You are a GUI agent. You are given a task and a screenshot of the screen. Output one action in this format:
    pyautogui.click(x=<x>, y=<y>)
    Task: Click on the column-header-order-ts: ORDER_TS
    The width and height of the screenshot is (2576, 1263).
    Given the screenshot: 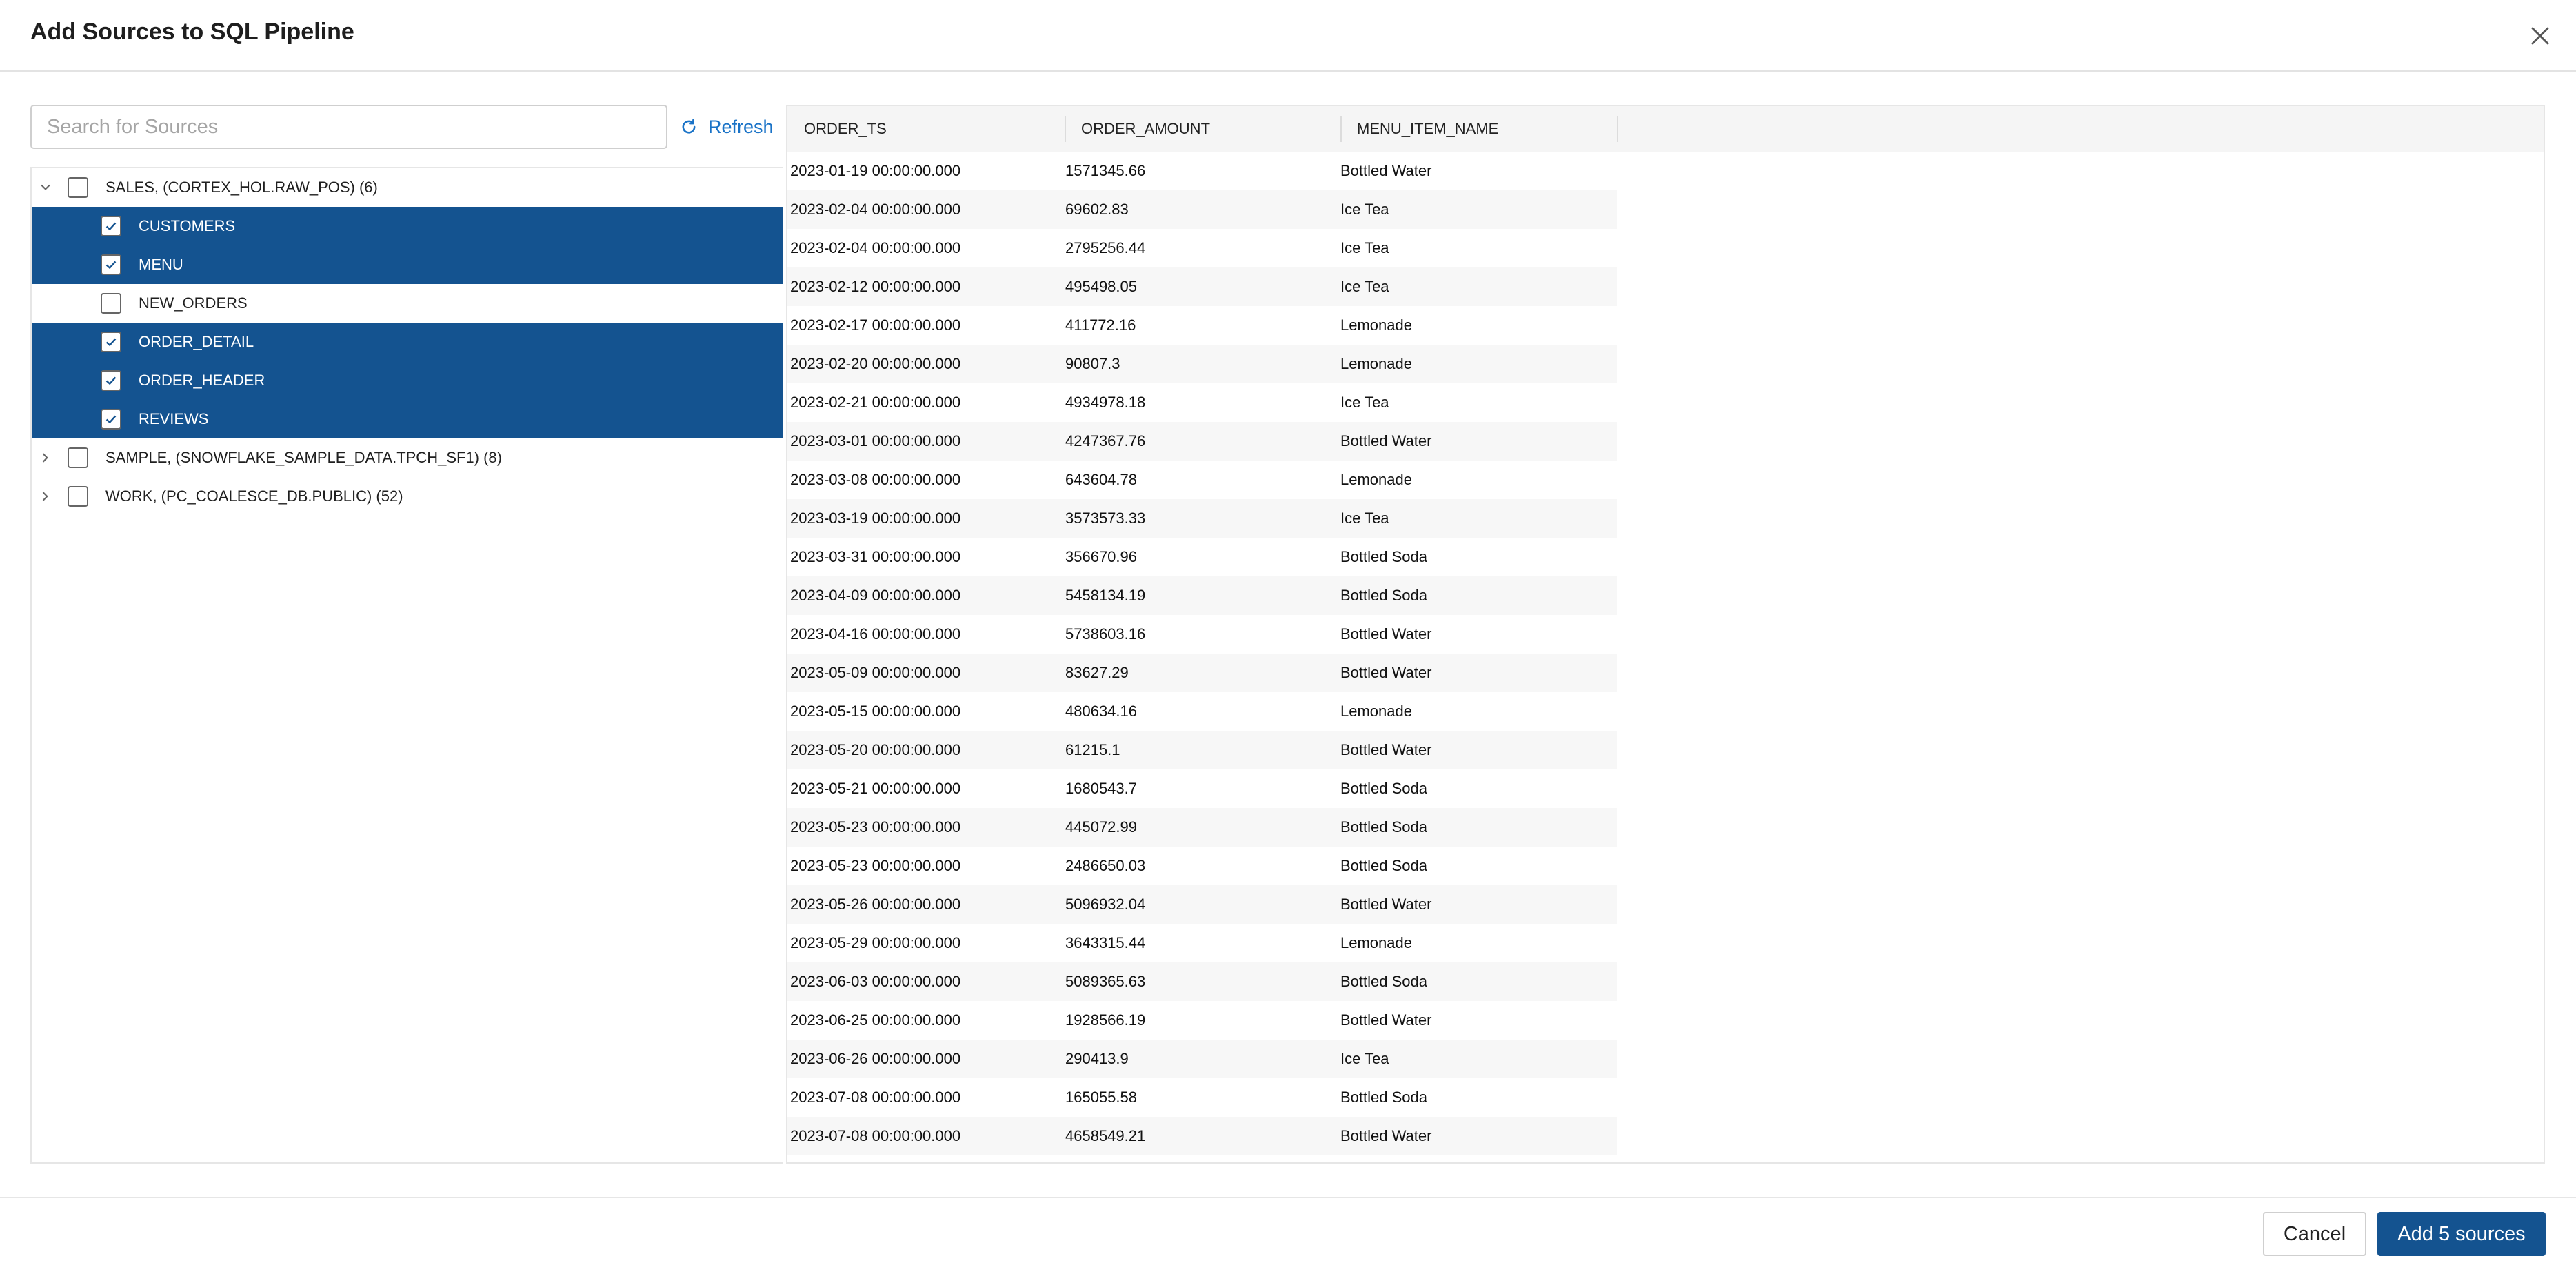 What is the action you would take?
    pyautogui.click(x=925, y=129)
    